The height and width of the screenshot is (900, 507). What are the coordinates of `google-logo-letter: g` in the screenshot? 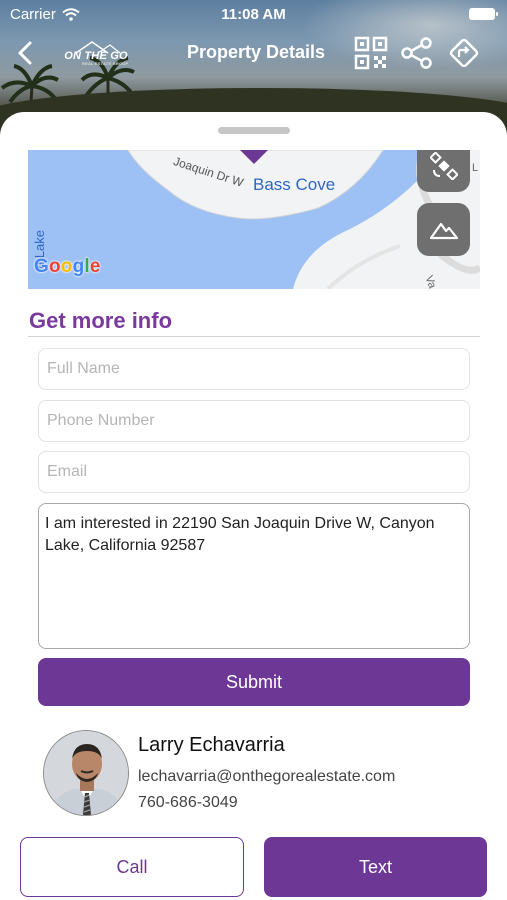 It's located at (78, 266).